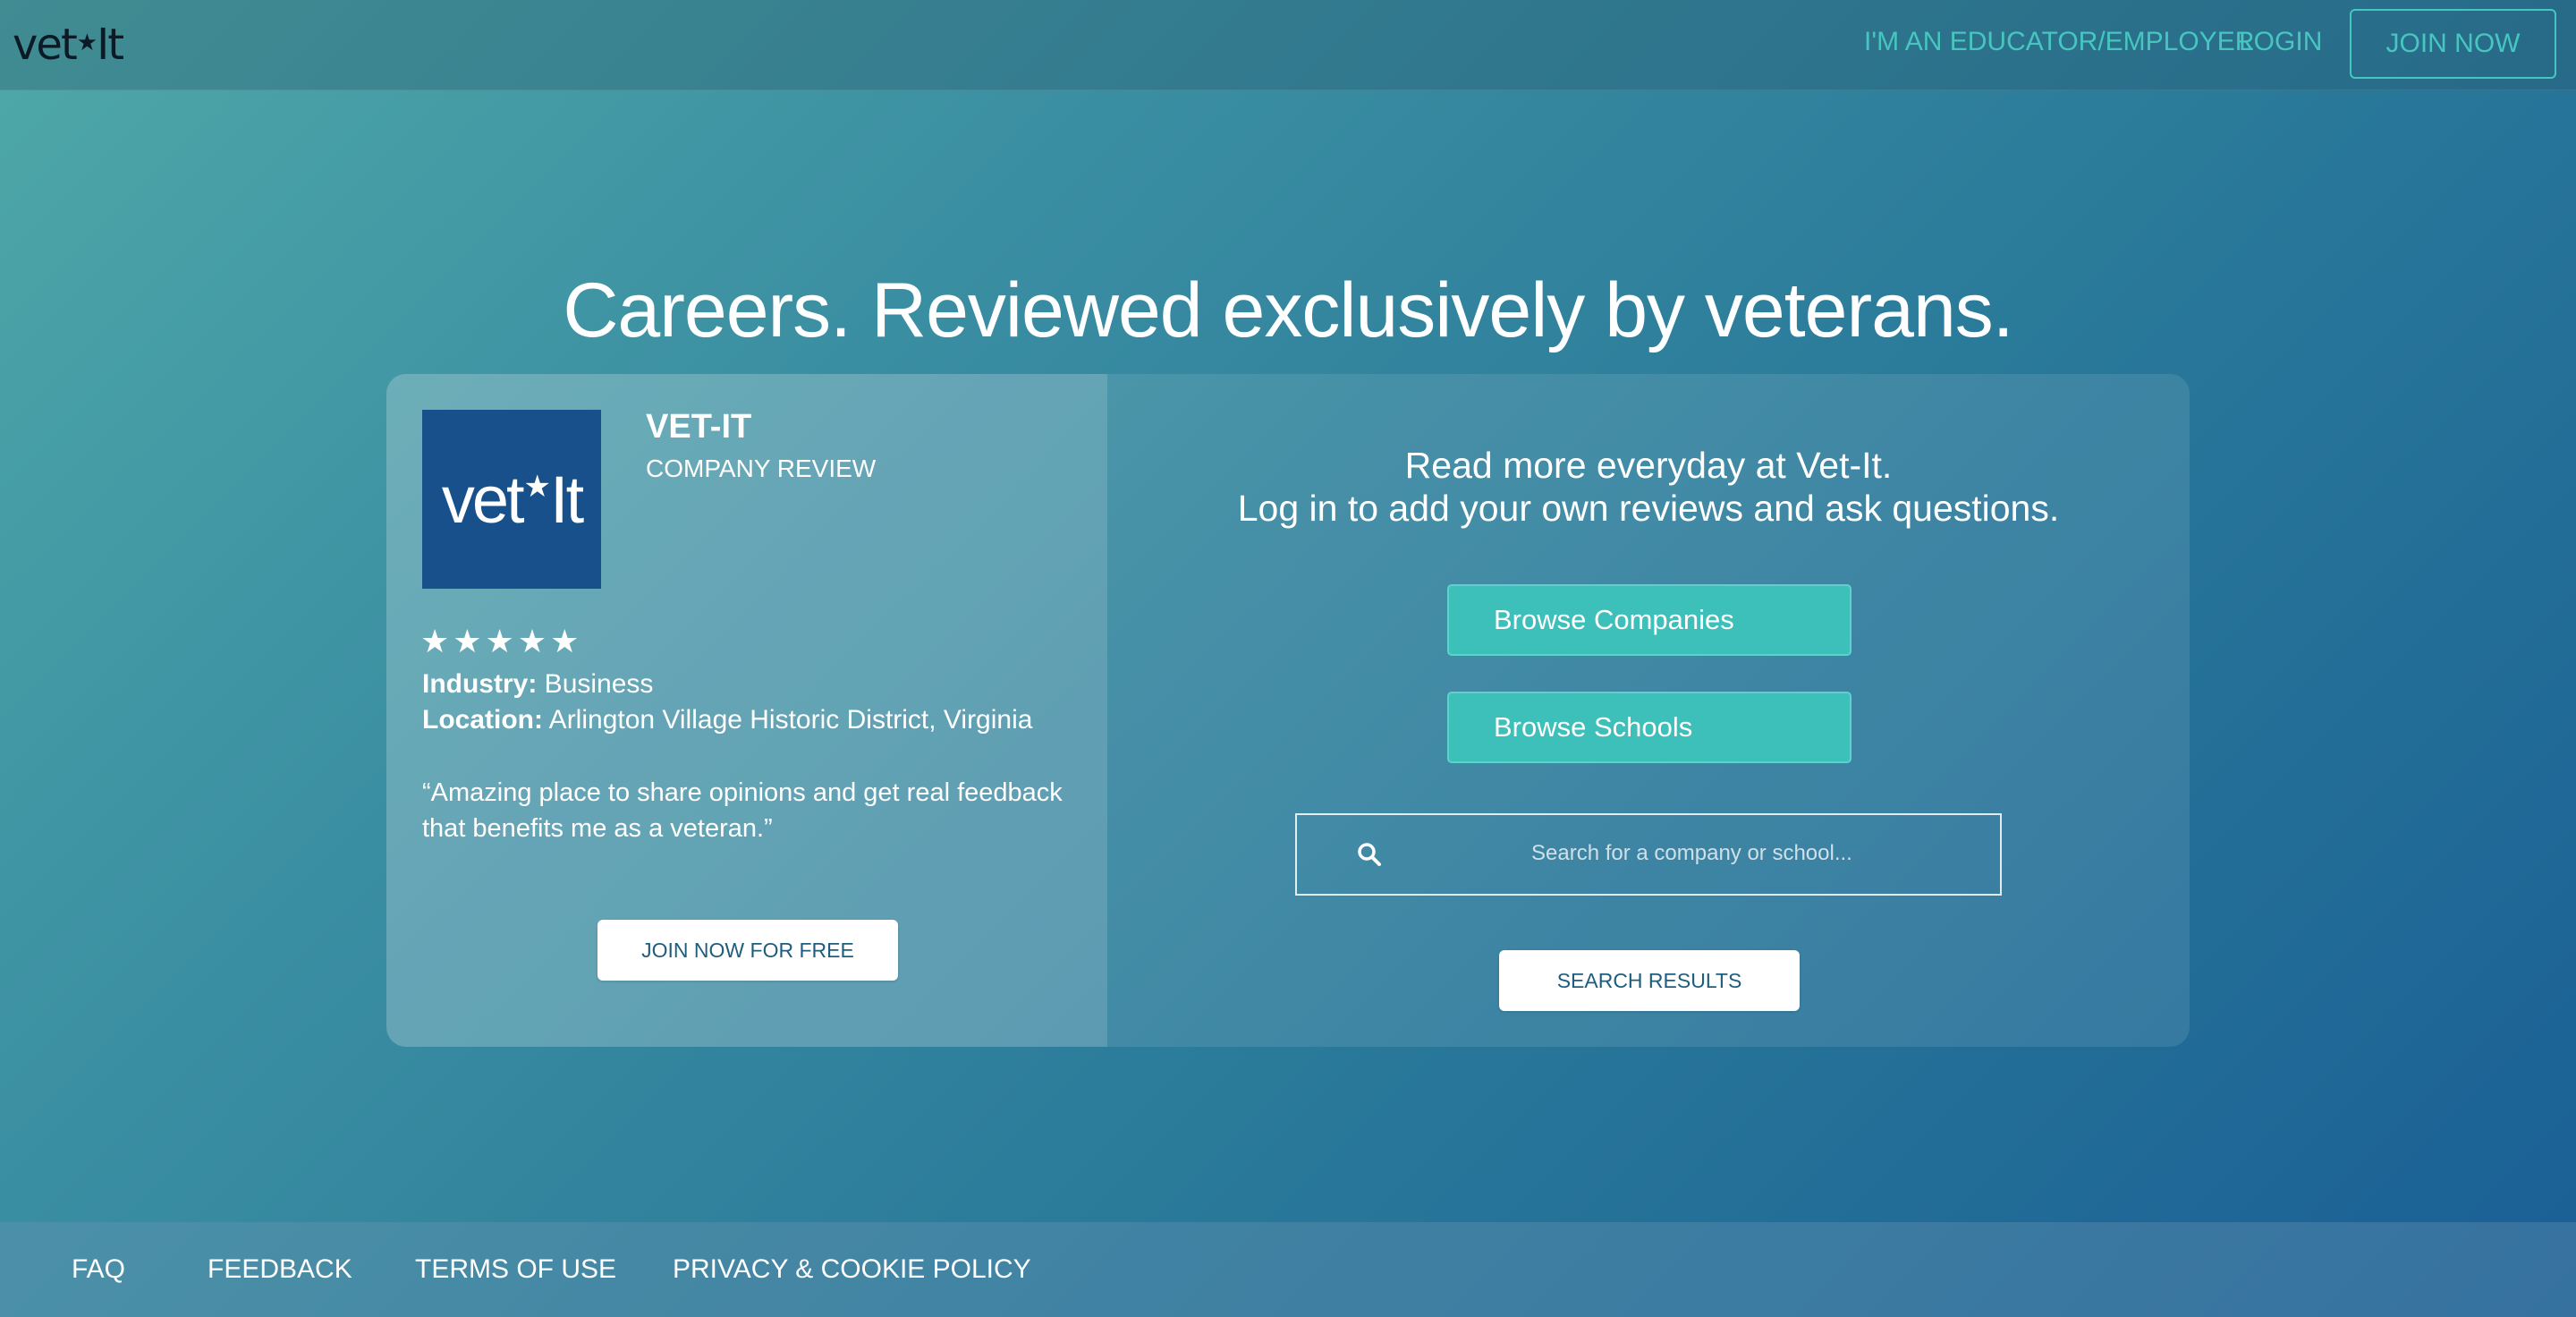 The width and height of the screenshot is (2576, 1317). Describe the element at coordinates (2453, 44) in the screenshot. I see `join-now-button: JOIN NOW` at that location.